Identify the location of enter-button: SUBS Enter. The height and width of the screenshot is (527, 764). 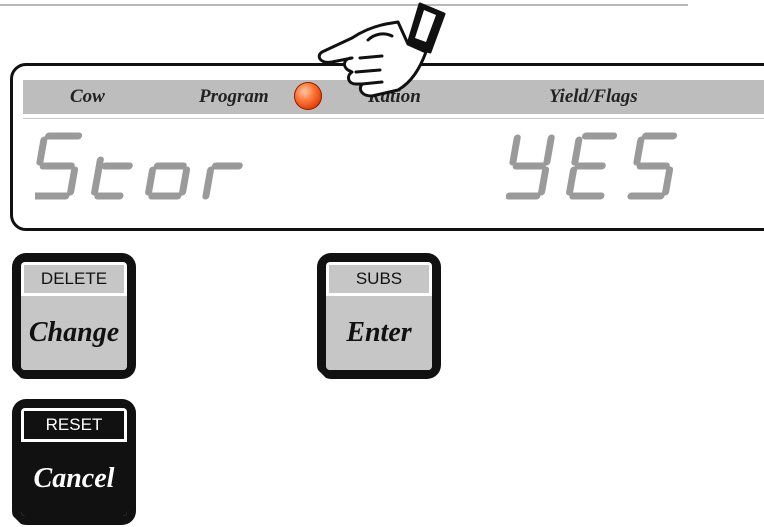
(378, 317).